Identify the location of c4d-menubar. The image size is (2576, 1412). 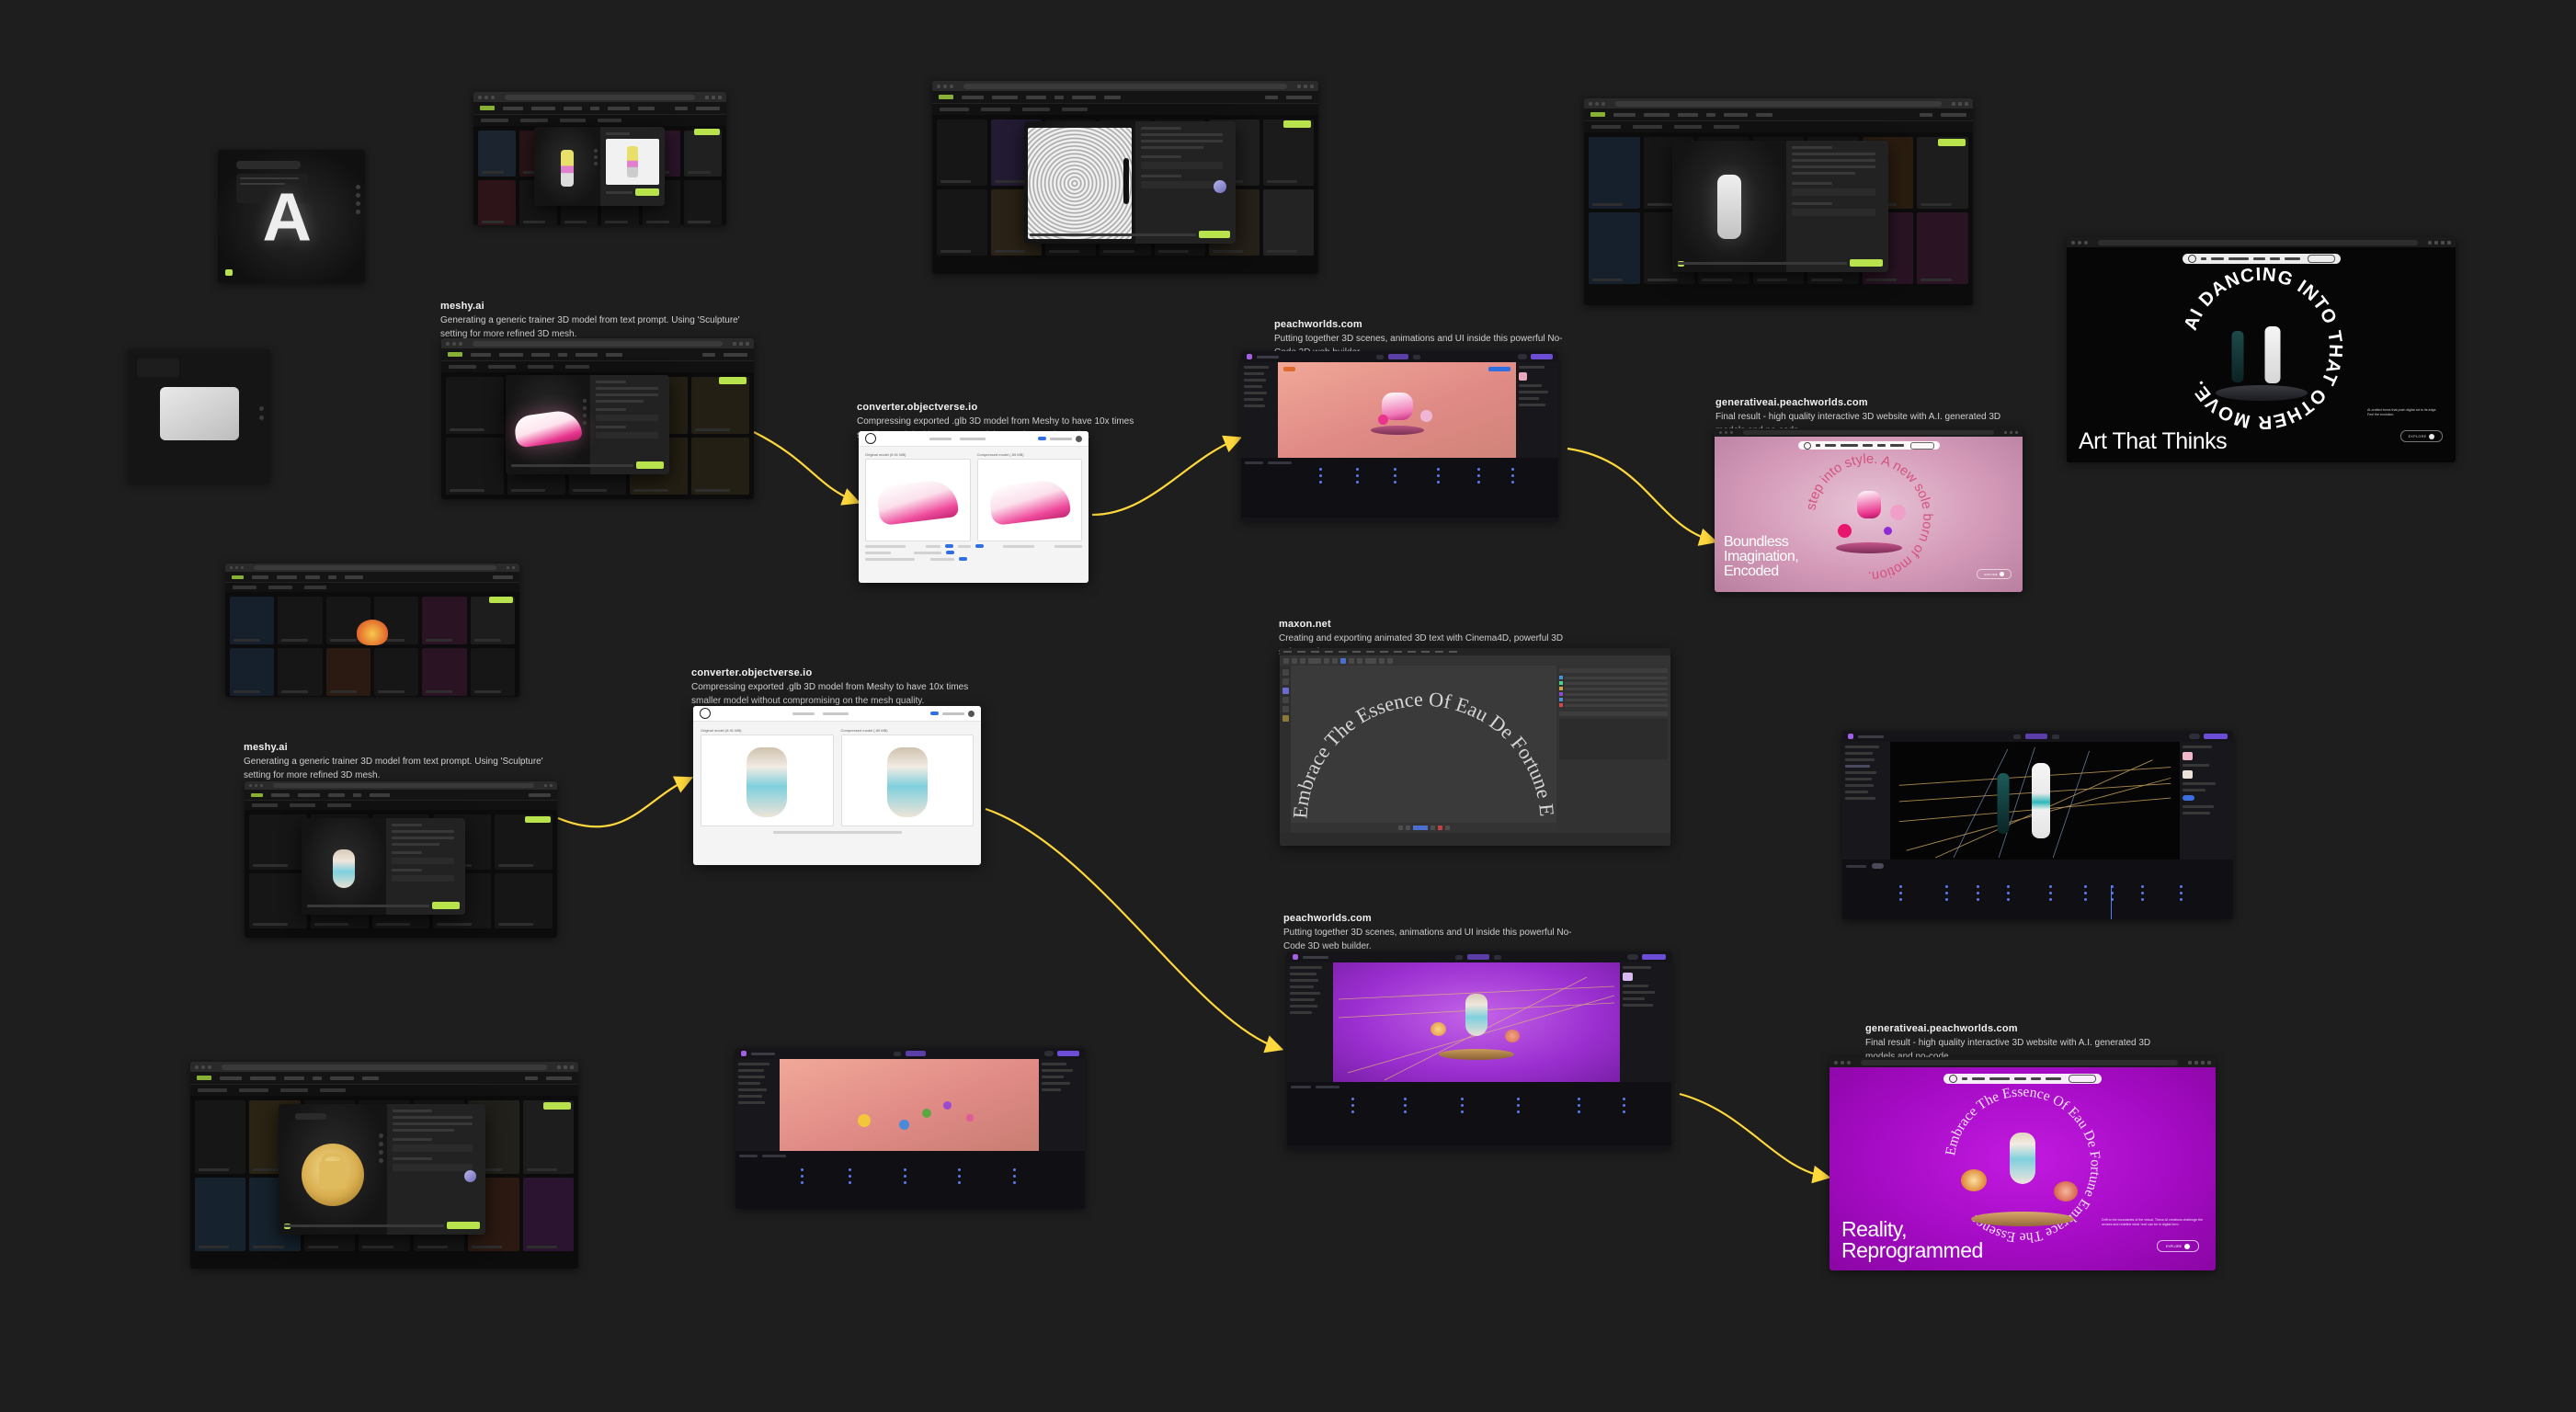
(1475, 652).